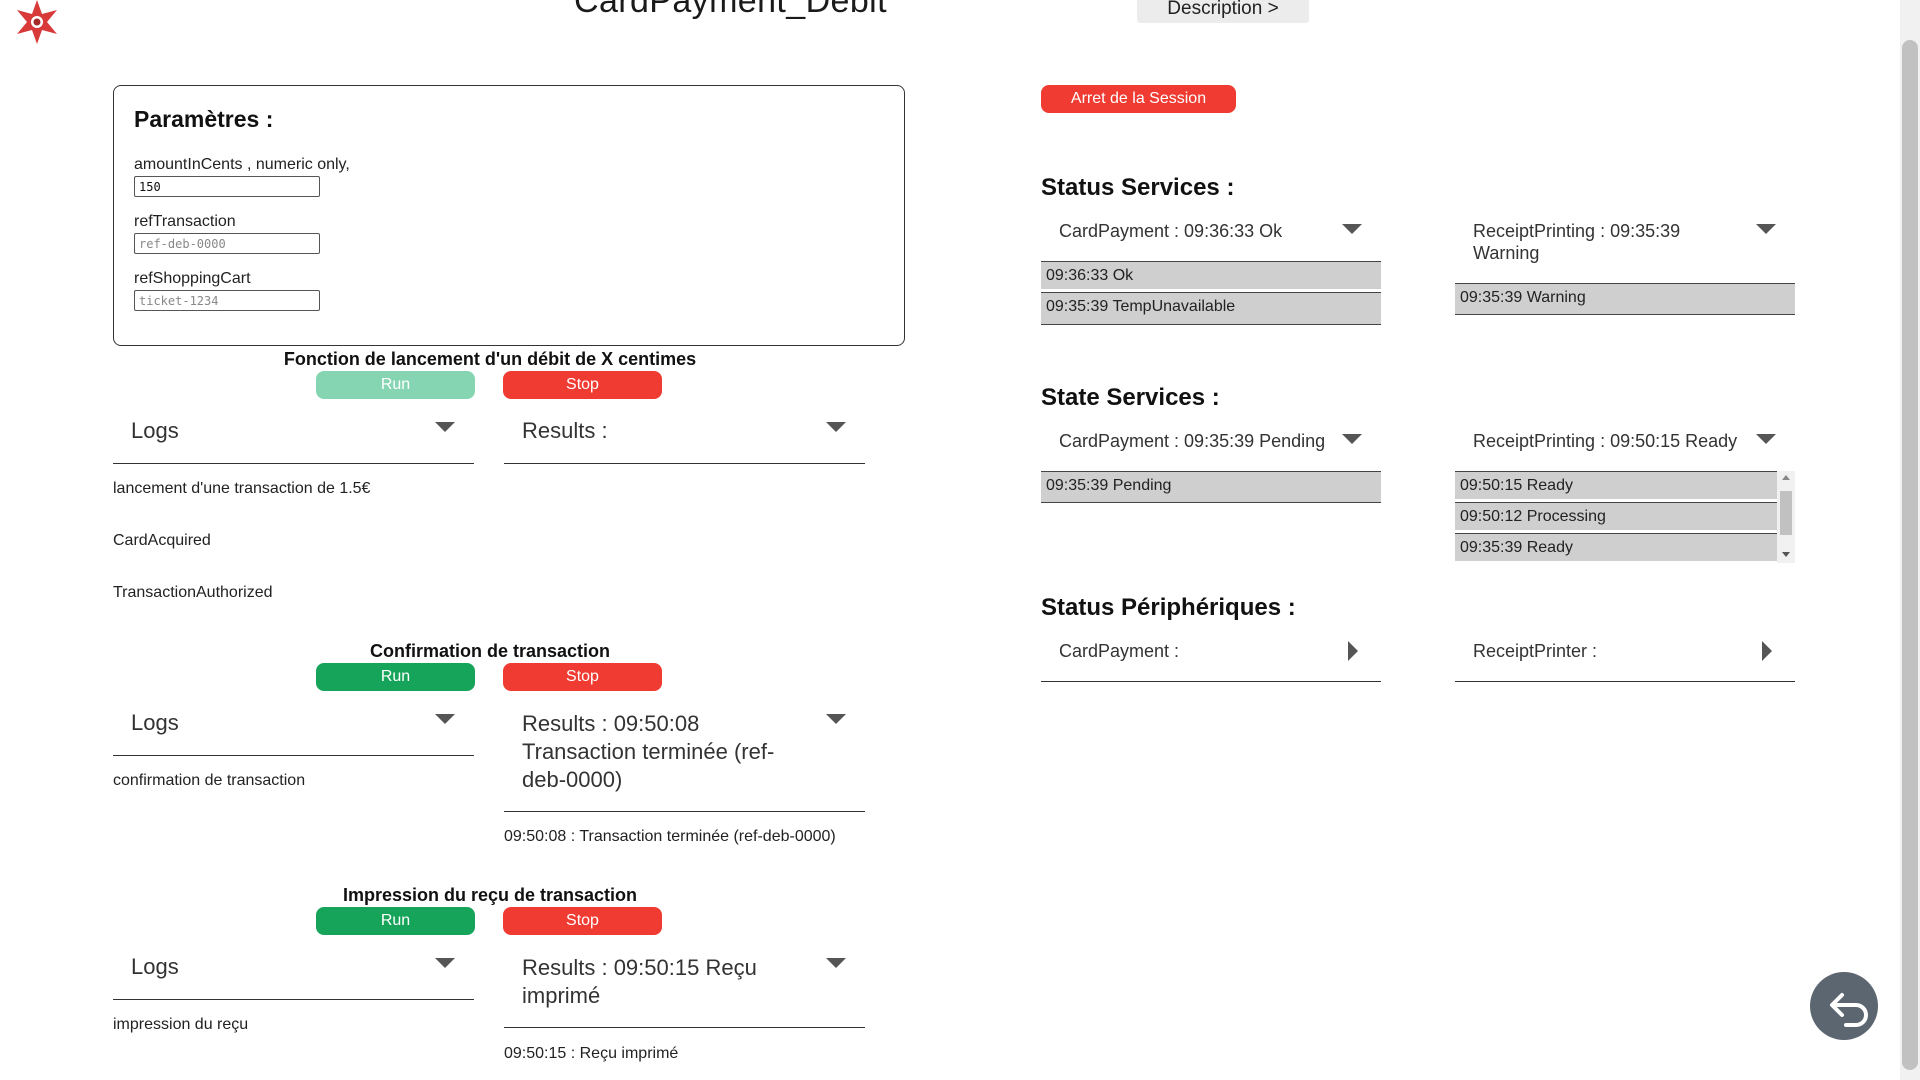 Image resolution: width=1920 pixels, height=1080 pixels. I want to click on state-cardpayment-history: 09:35:39 Pending, so click(1211, 487).